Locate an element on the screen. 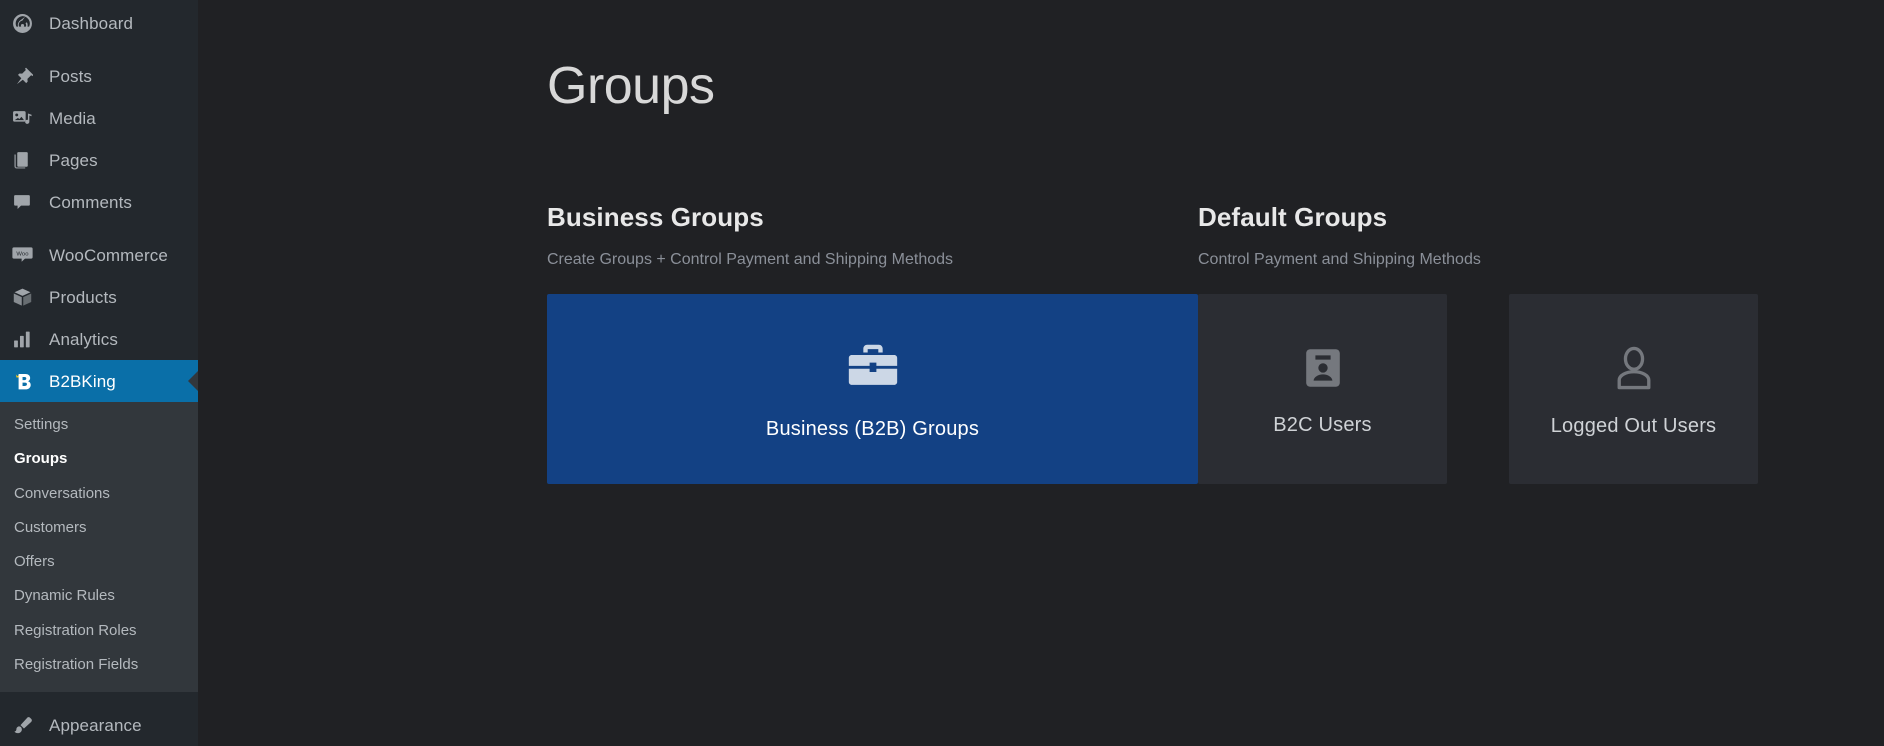 The height and width of the screenshot is (746, 1884). page-title: Groups is located at coordinates (631, 86).